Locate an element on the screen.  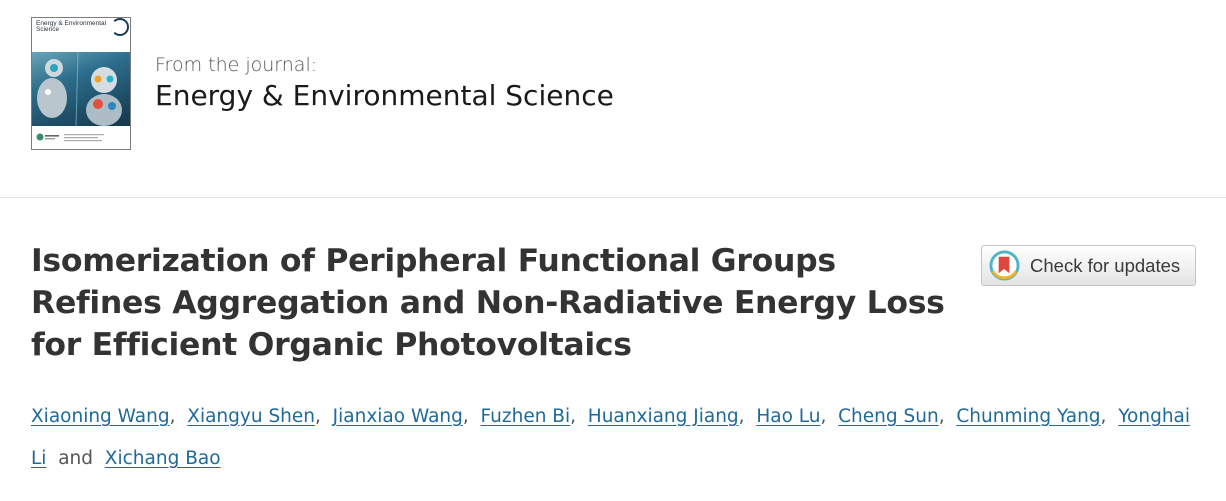
from-journal-label: From the journal: is located at coordinates (236, 65).